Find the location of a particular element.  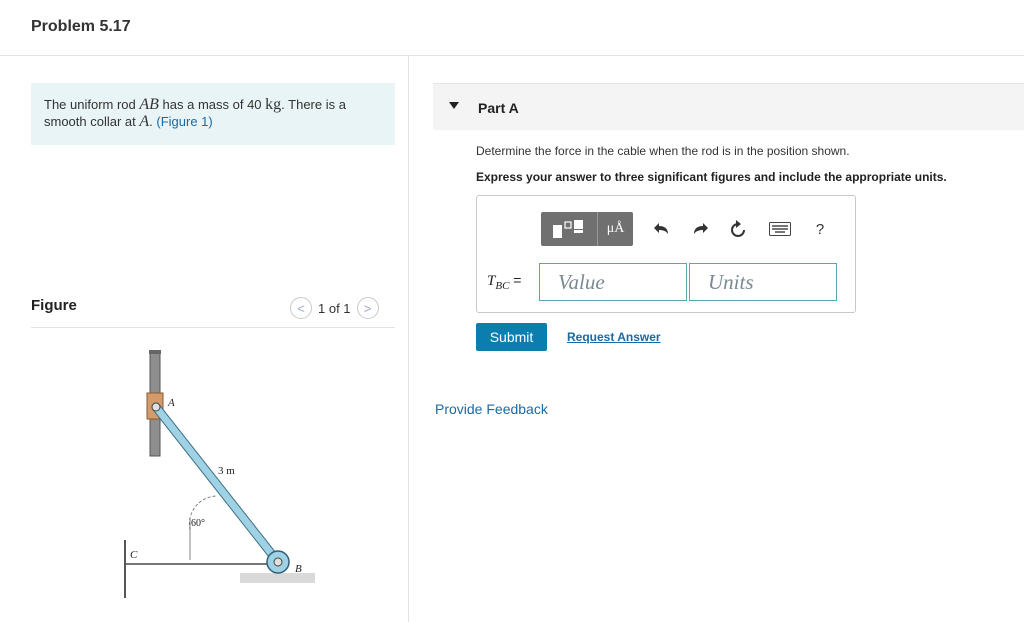

rod-collar-diagram: A B C 3 m 60° is located at coordinates (219, 474).